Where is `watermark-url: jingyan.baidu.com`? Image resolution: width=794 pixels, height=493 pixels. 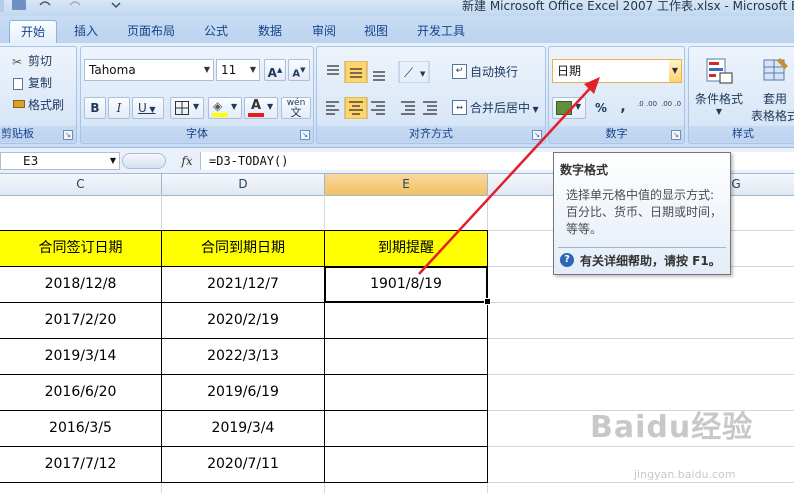 watermark-url: jingyan.baidu.com is located at coordinates (685, 474).